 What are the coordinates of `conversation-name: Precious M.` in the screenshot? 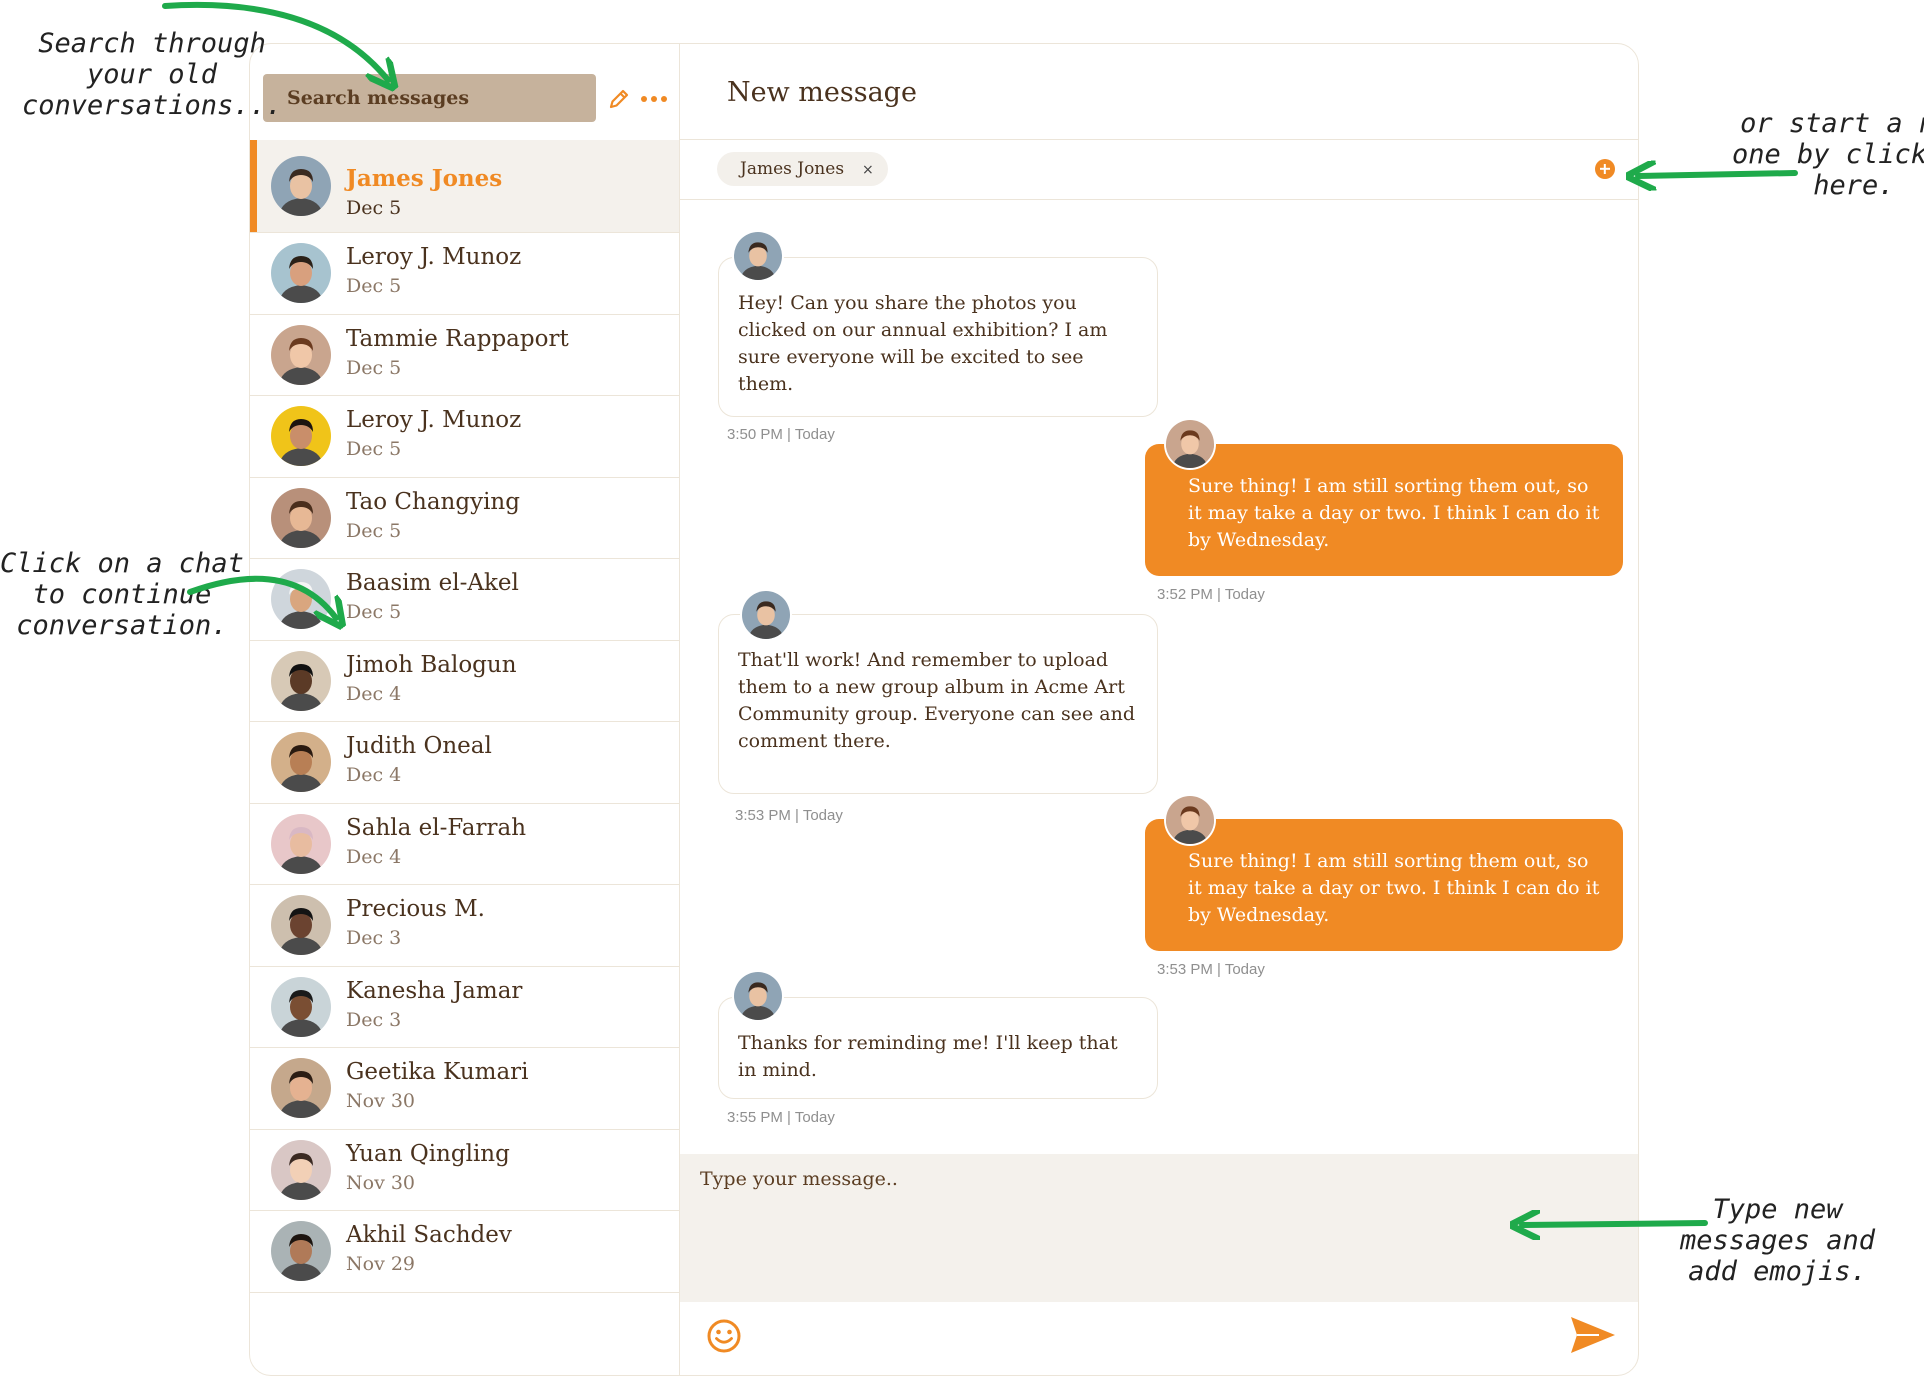 It's located at (415, 909).